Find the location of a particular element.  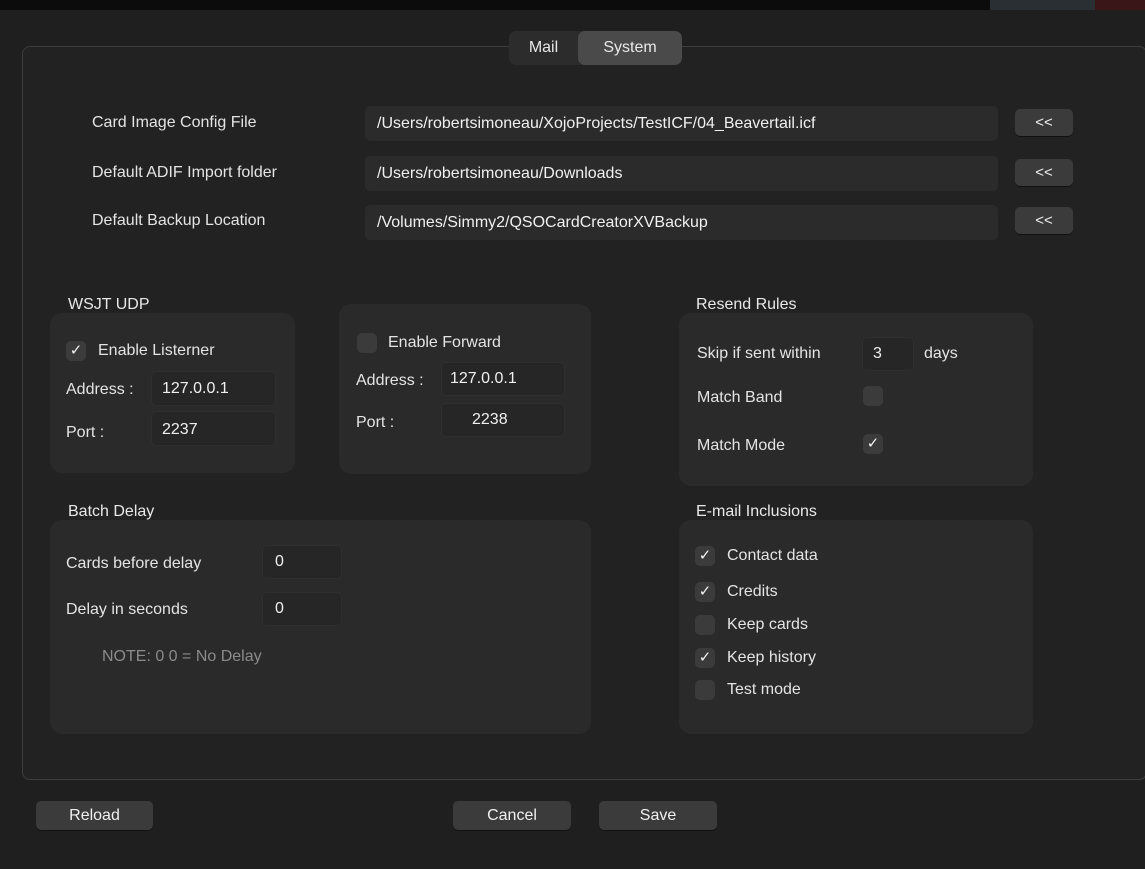

card-image-config-label: Card Image Config File is located at coordinates (174, 122).